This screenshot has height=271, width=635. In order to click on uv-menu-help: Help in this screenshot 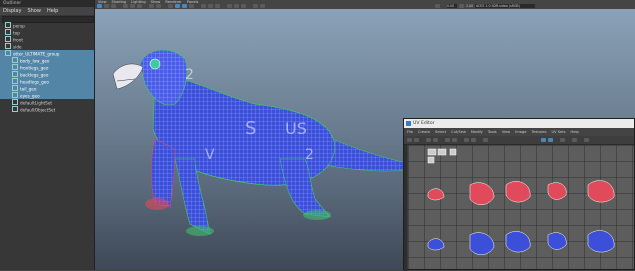, I will do `click(575, 132)`.